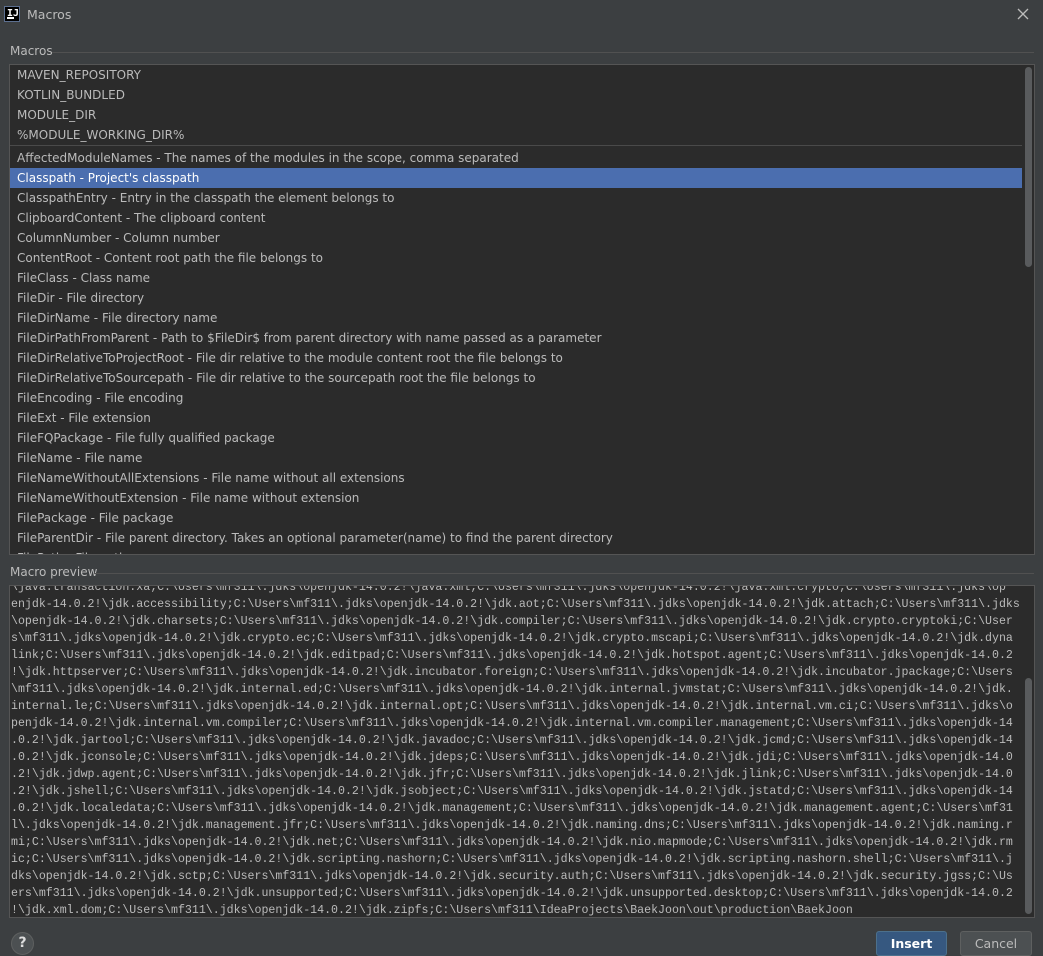 This screenshot has height=956, width=1043. I want to click on macro-item: FileDirName - File directory name, so click(516, 318).